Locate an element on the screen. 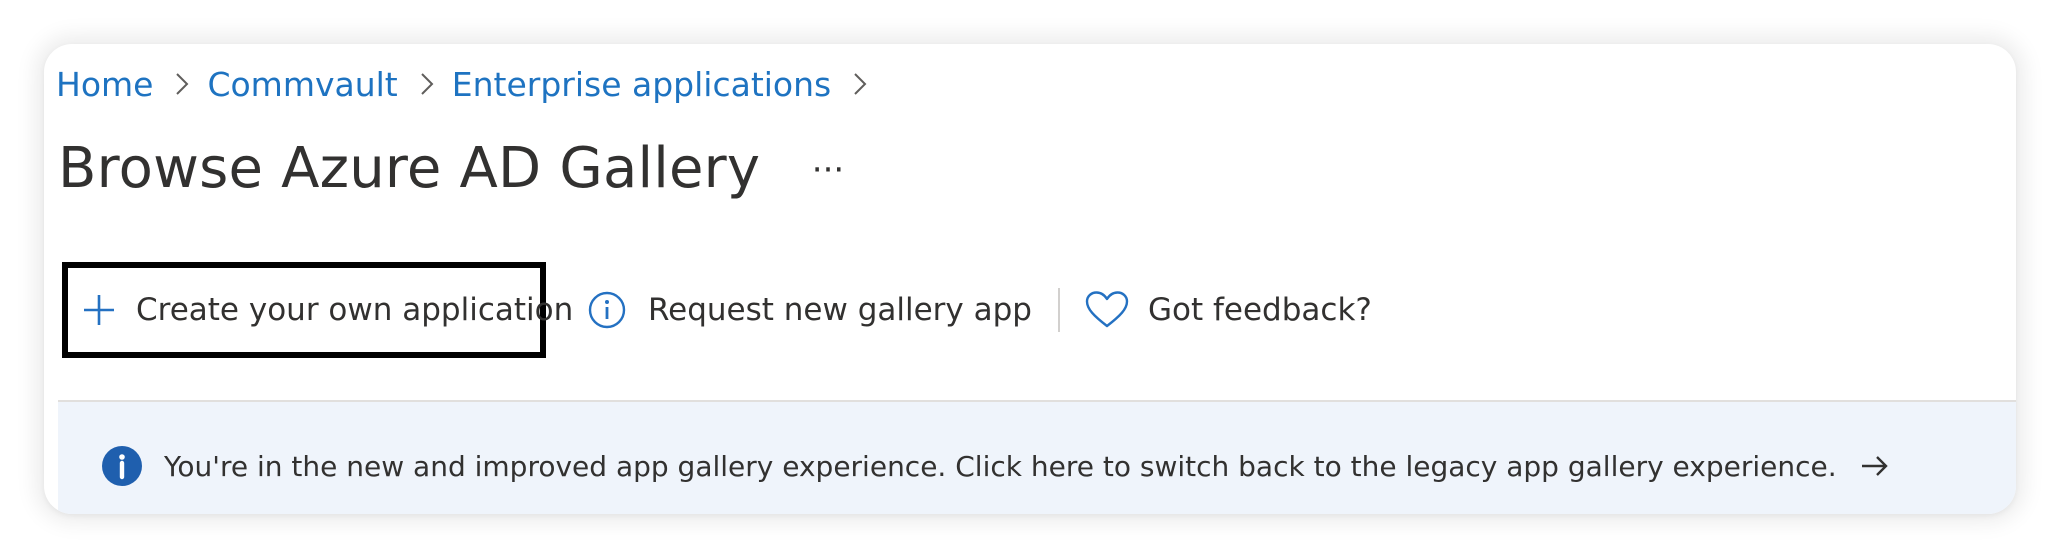 Image resolution: width=2064 pixels, height=560 pixels. request-gallery-app-label: Request new gallery app is located at coordinates (840, 310).